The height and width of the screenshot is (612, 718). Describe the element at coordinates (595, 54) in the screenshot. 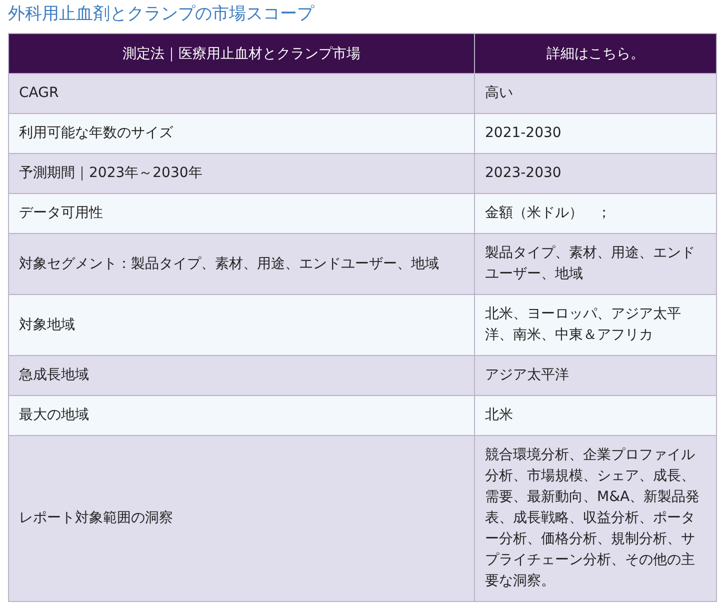

I see `column-header: 詳細はこちら。` at that location.